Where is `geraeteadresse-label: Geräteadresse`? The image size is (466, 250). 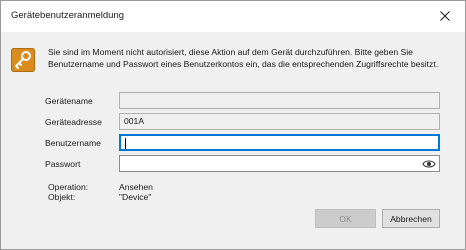
geraeteadresse-label: Geräteadresse is located at coordinates (73, 122).